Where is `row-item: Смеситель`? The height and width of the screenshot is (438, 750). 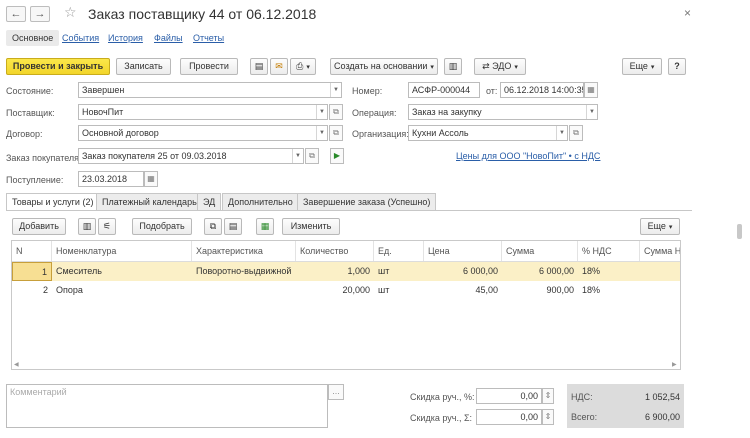
row-item: Смеситель is located at coordinates (122, 271).